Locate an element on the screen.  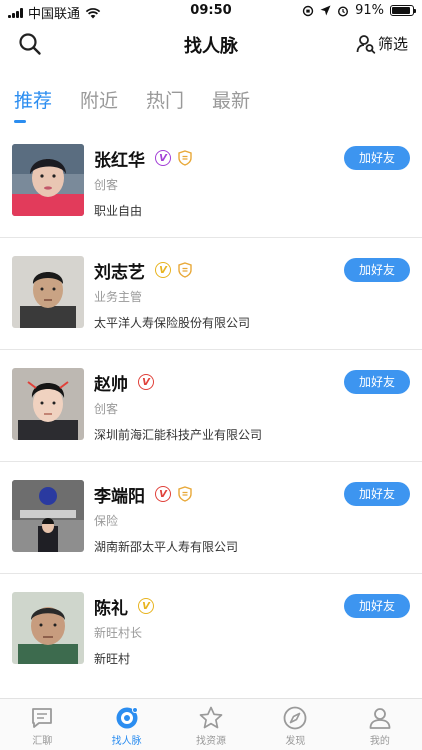
nav-header: 找人脉 筛选 is located at coordinates (211, 44).